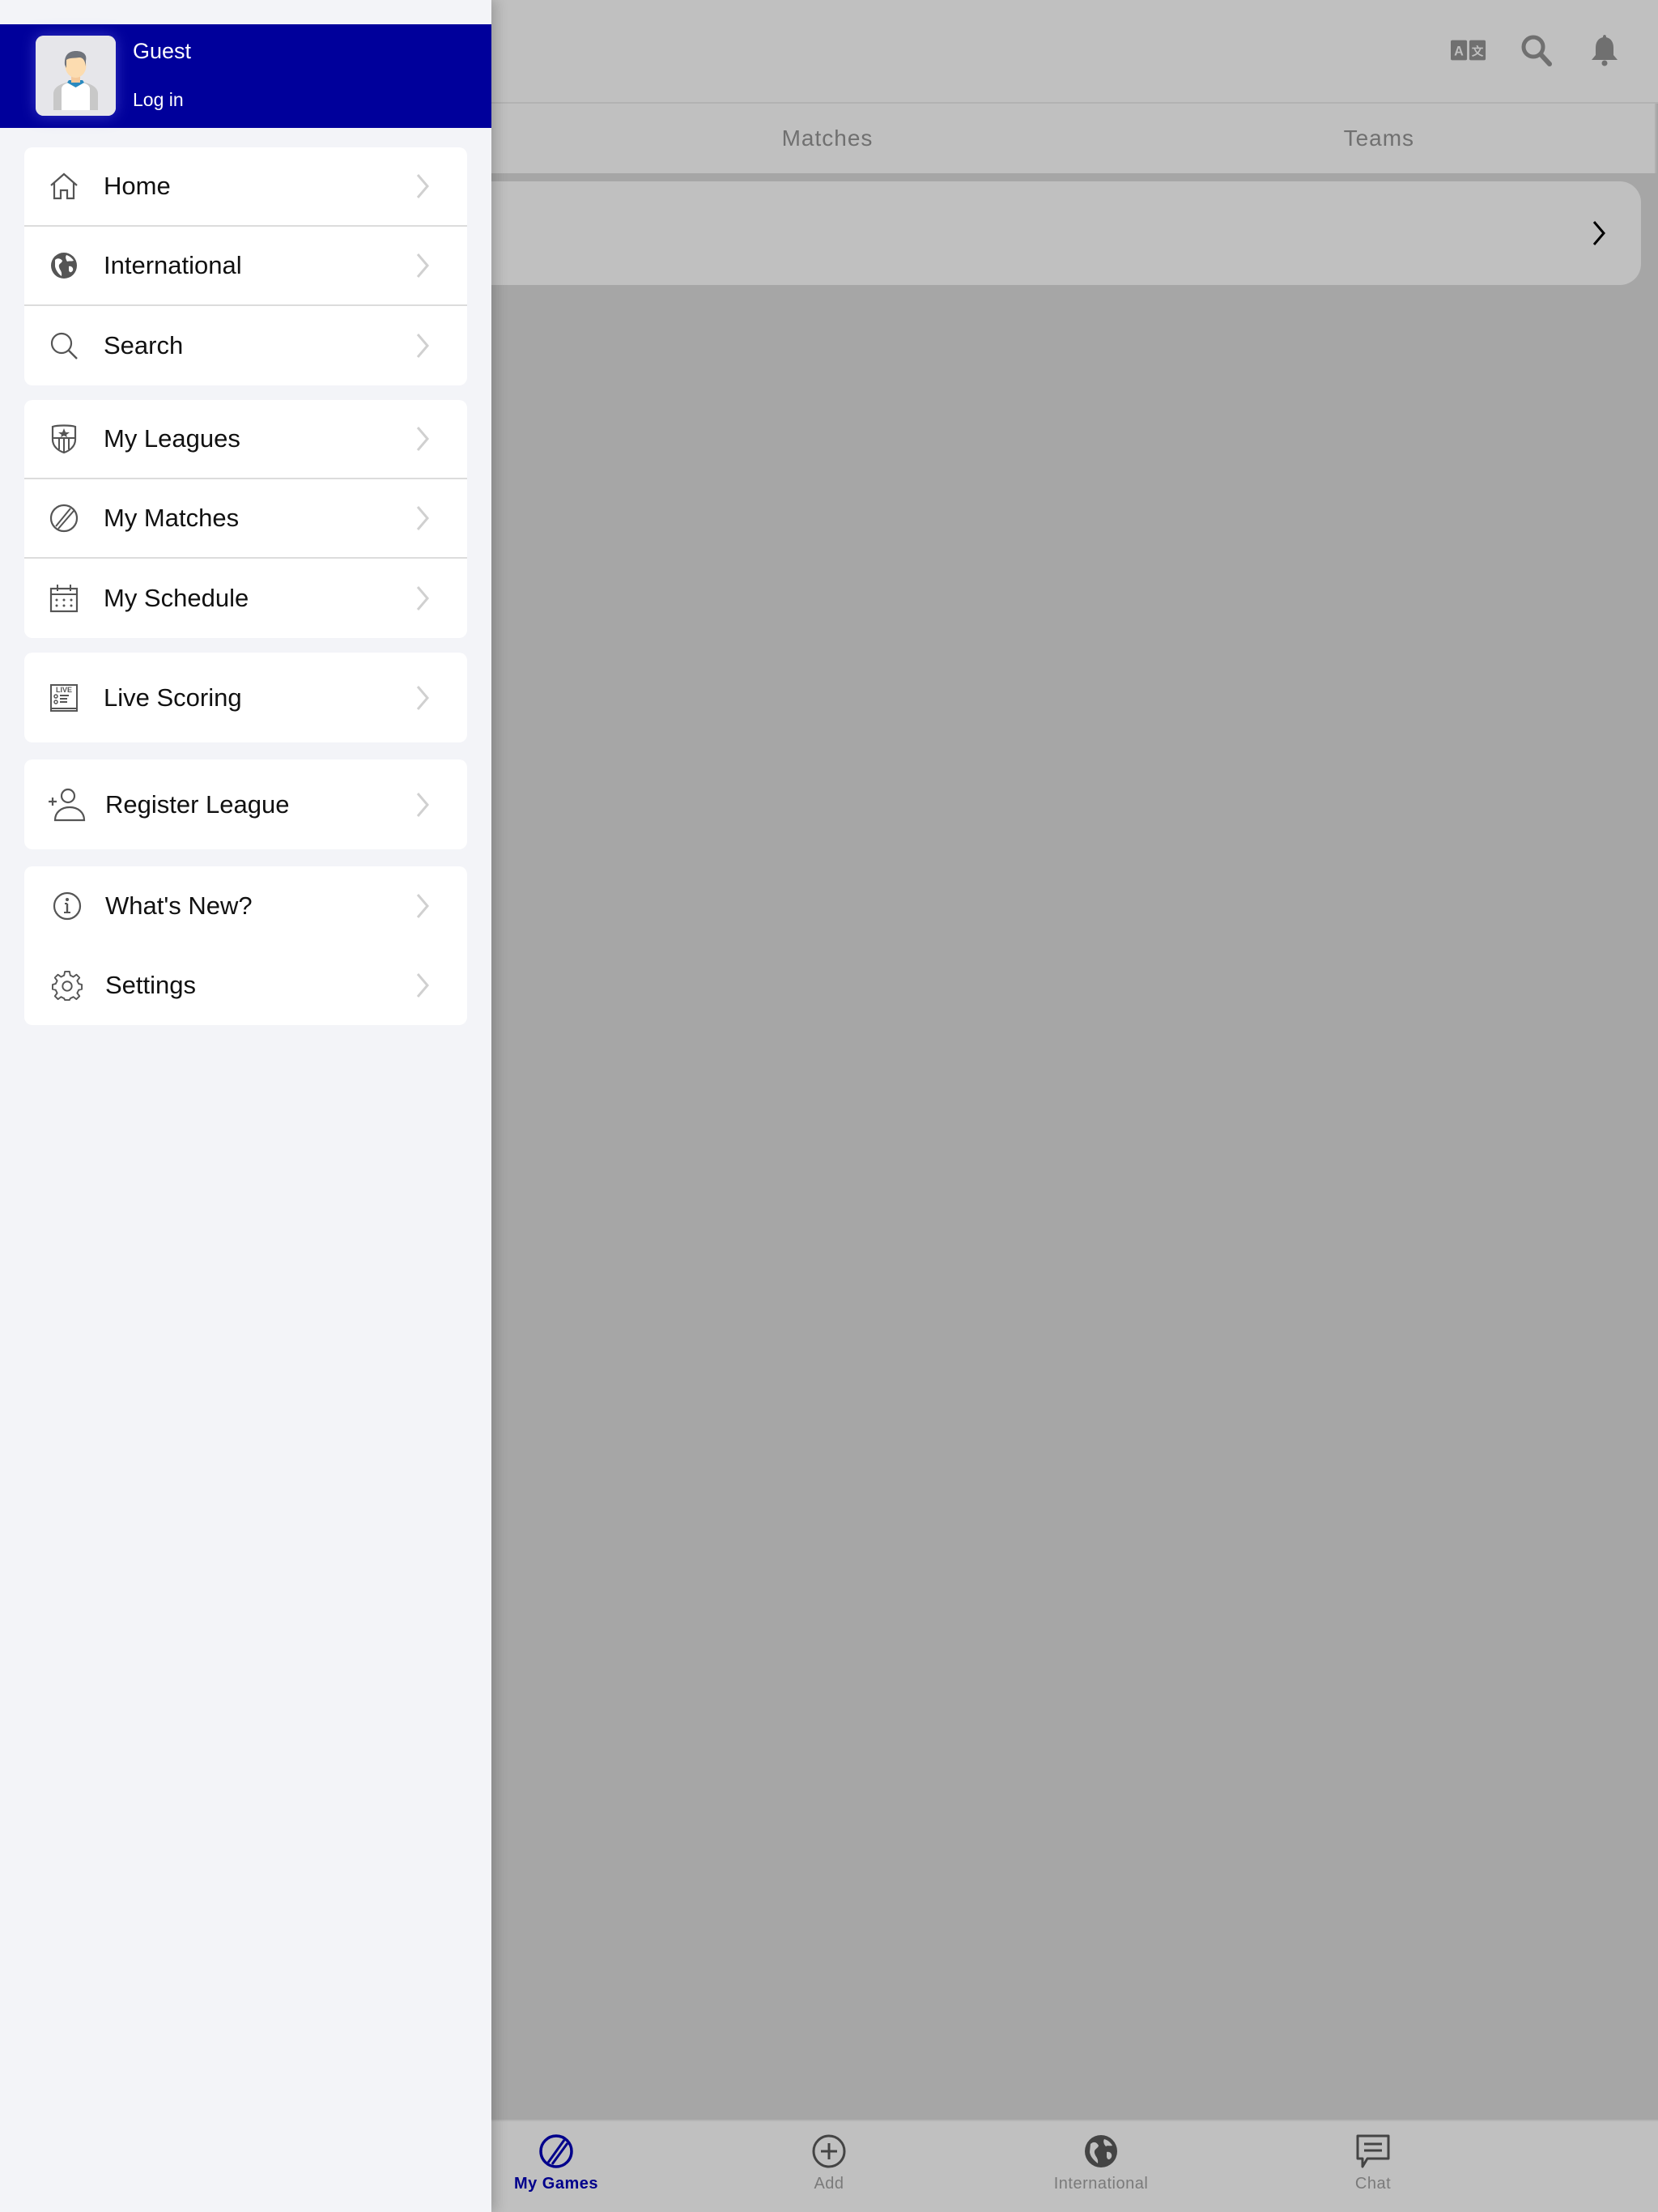 Image resolution: width=1658 pixels, height=2212 pixels. What do you see at coordinates (67, 804) in the screenshot?
I see `add-user-icon` at bounding box center [67, 804].